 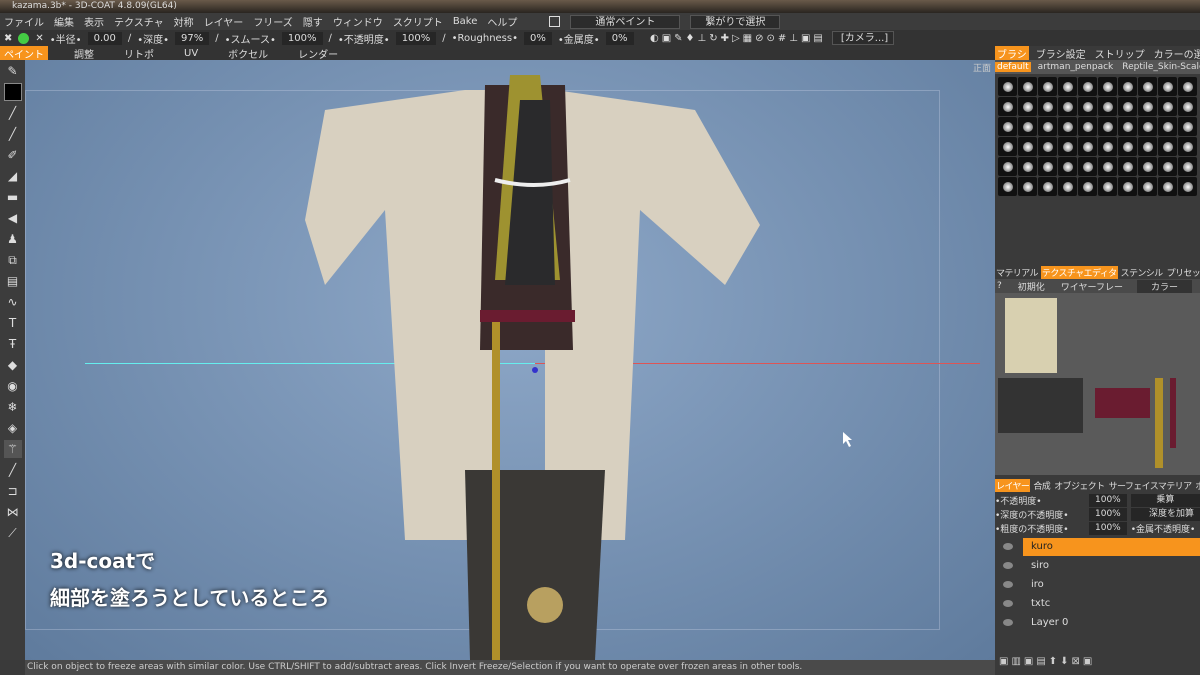 What do you see at coordinates (1108, 500) in the screenshot?
I see `opacity-value: 100%` at bounding box center [1108, 500].